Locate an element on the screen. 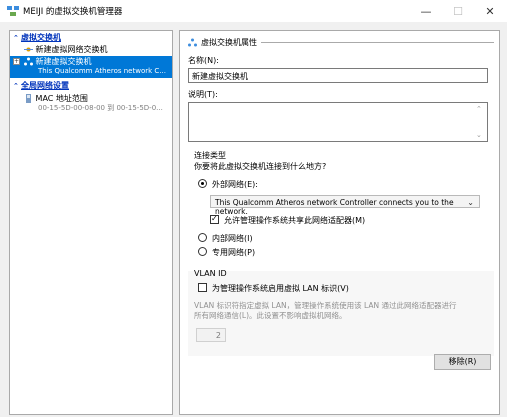 This screenshot has width=507, height=417. vlan-hint-line-2: 所有网络通信(L)。此设置不影响虚拟机网络。 is located at coordinates (270, 315).